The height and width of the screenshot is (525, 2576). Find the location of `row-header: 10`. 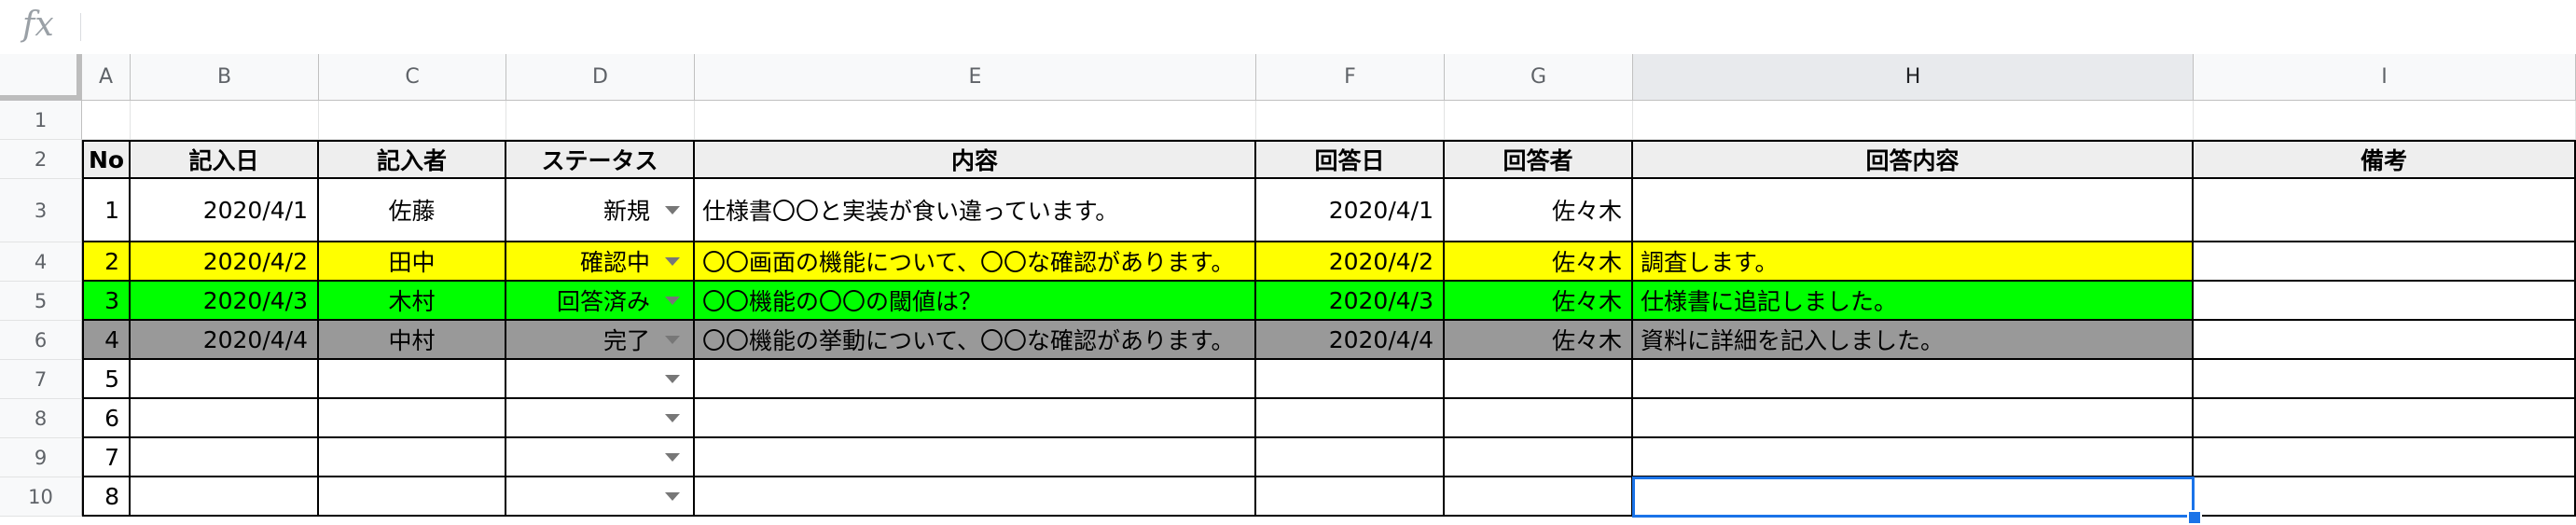

row-header: 10 is located at coordinates (41, 497).